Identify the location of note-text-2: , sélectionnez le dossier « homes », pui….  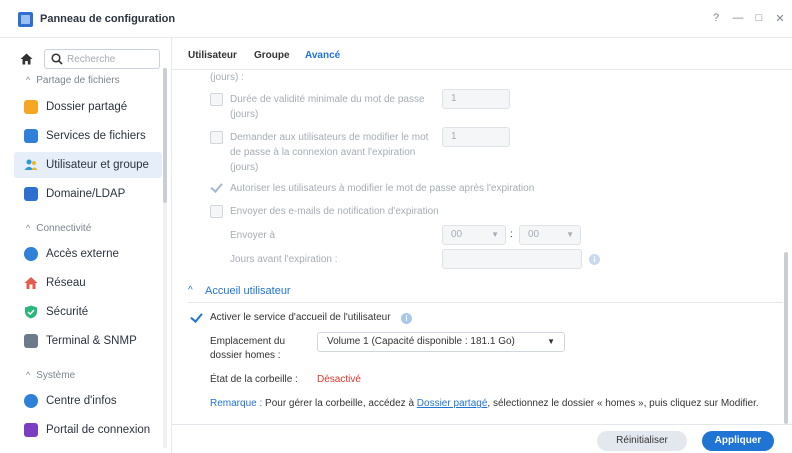
(623, 403).